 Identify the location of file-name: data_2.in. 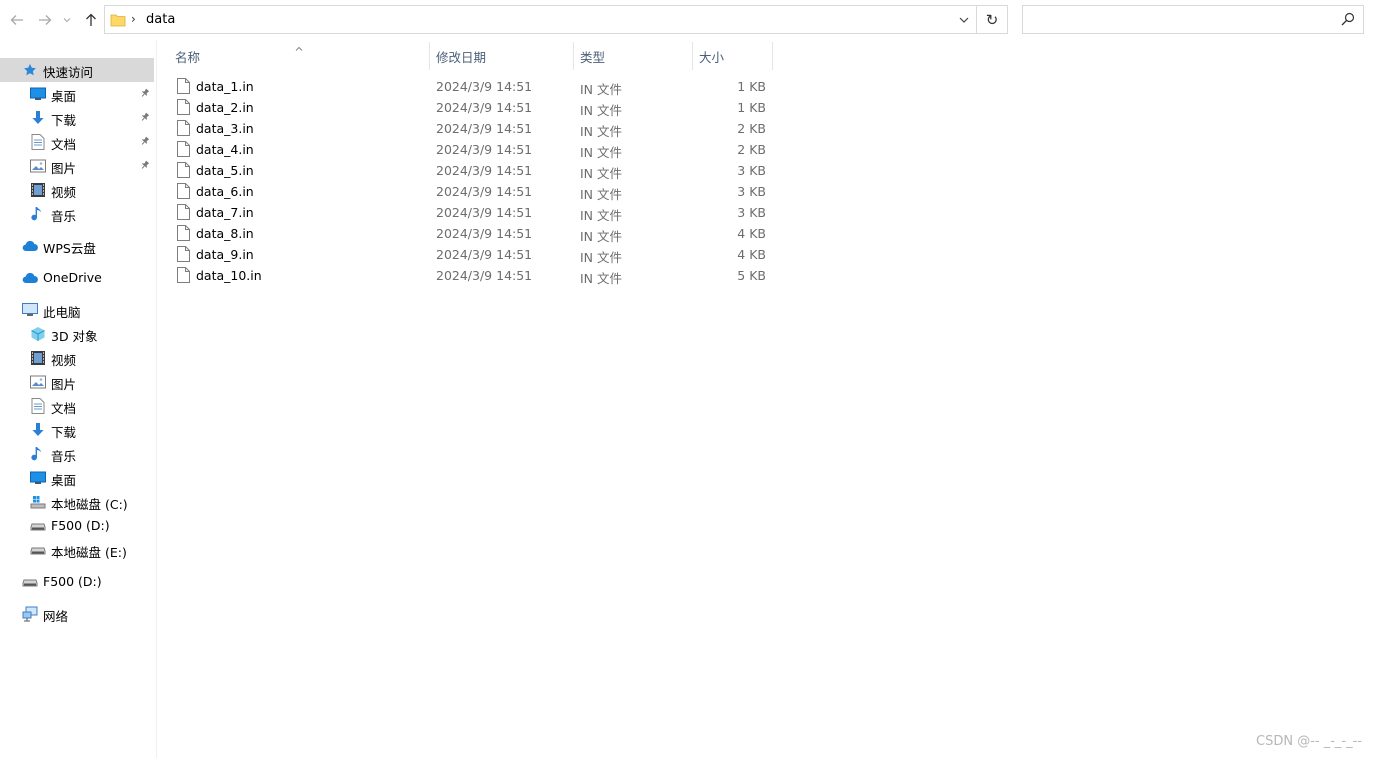
(225, 107).